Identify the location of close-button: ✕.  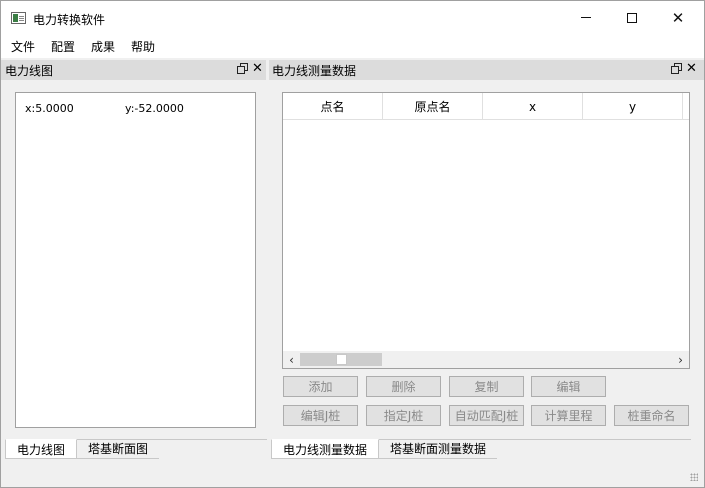
(678, 17).